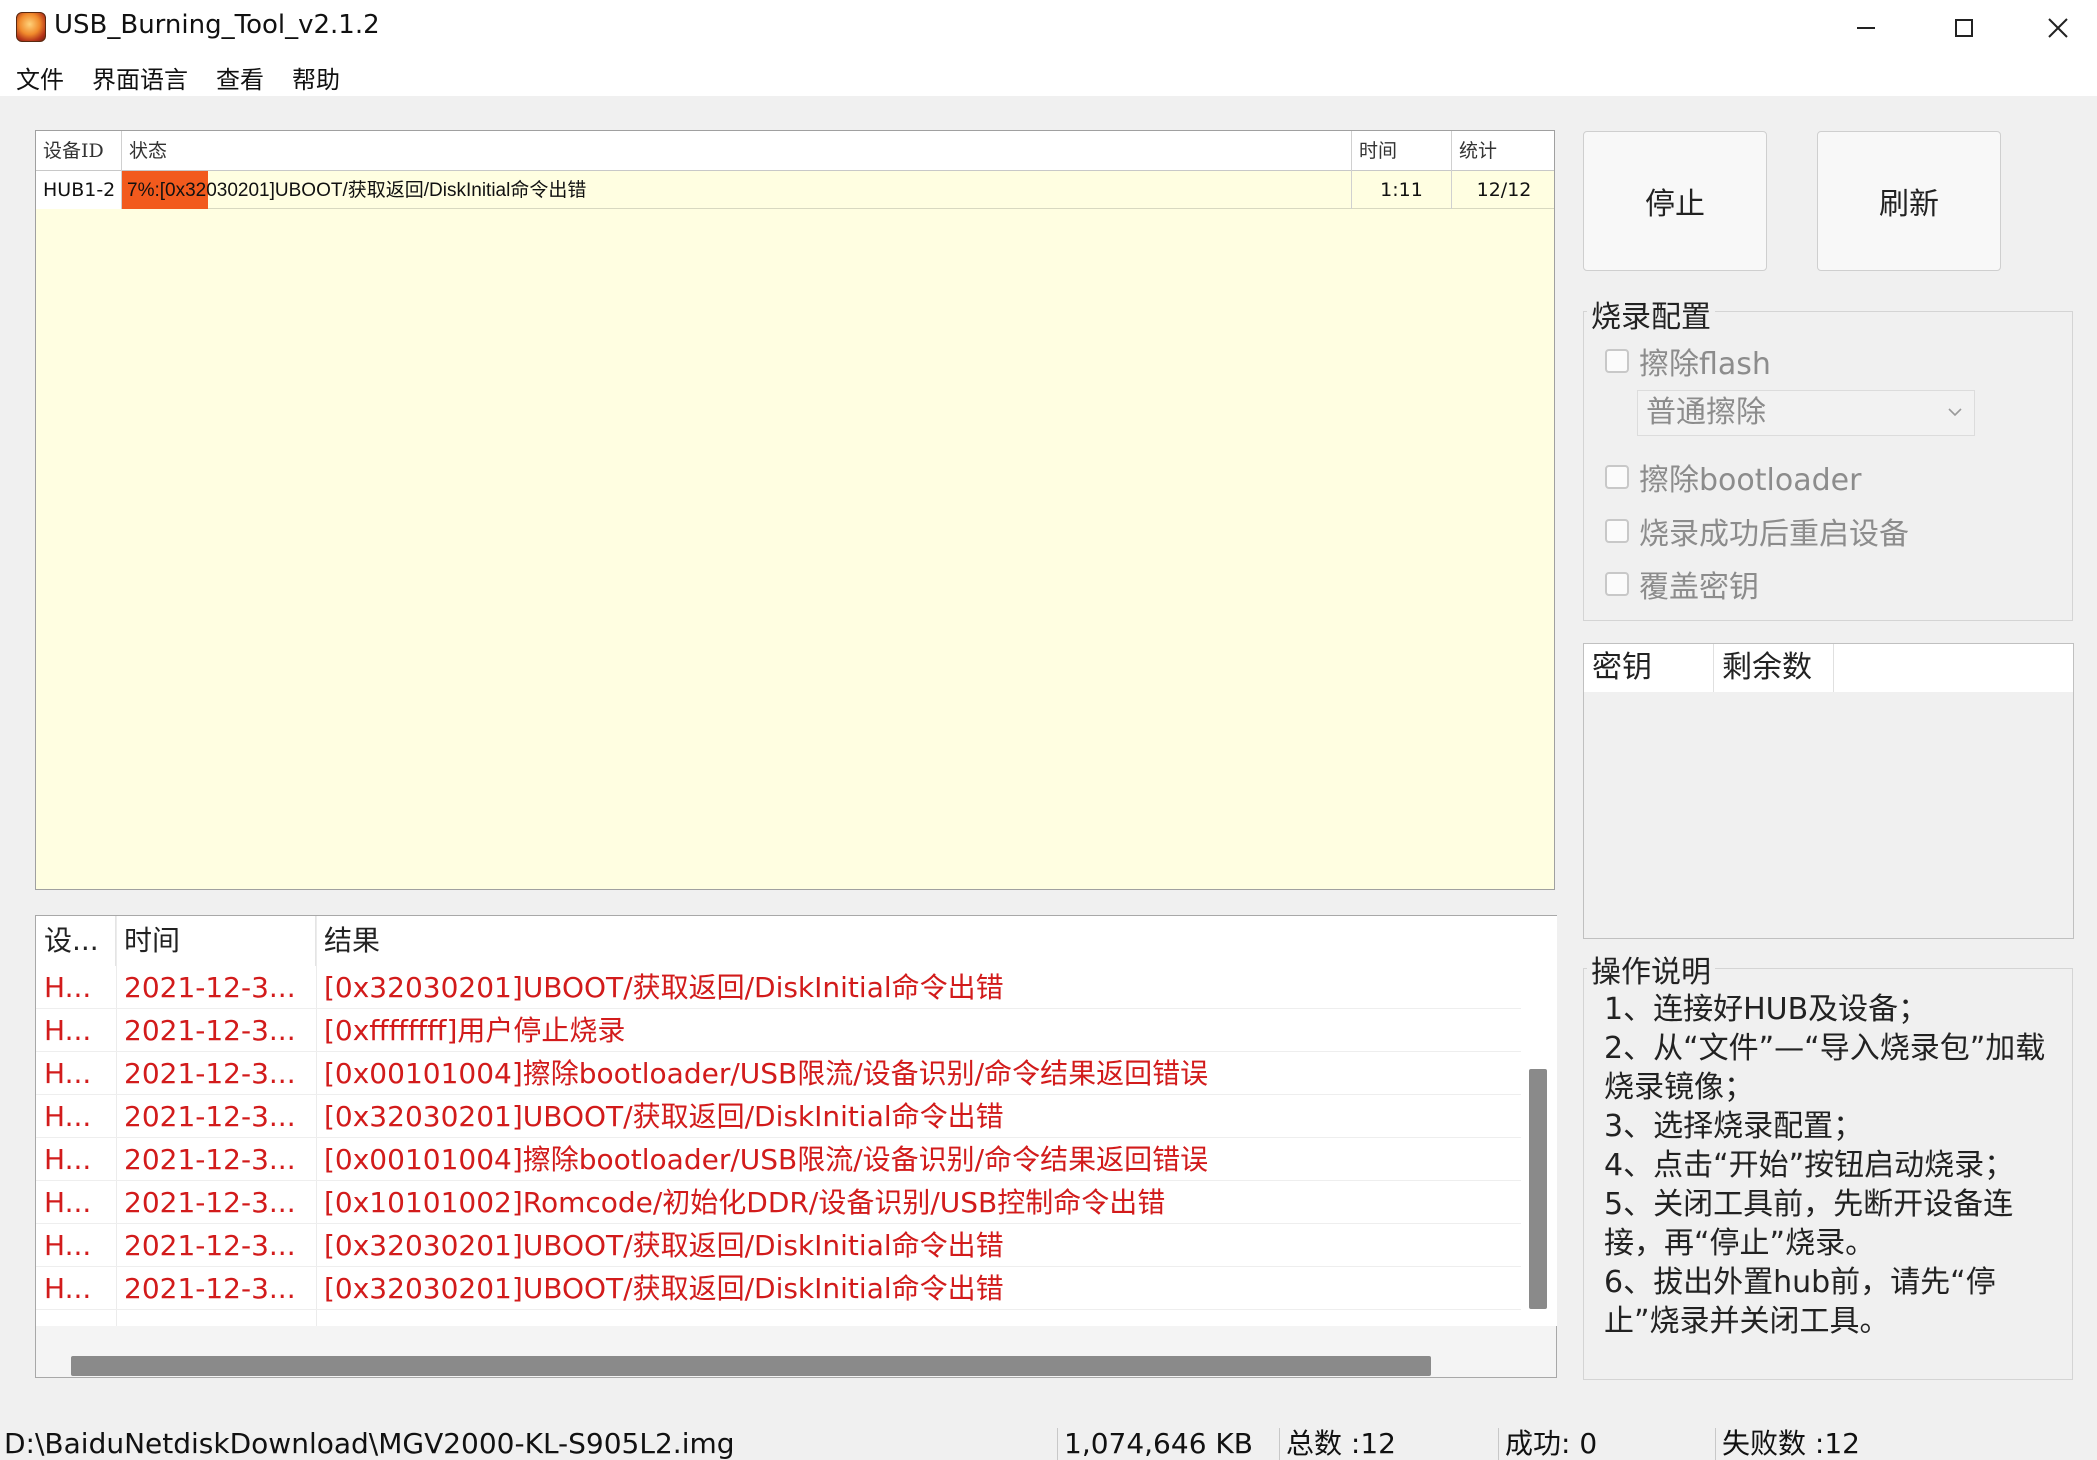 This screenshot has width=2097, height=1460. What do you see at coordinates (316, 77) in the screenshot?
I see `menu-help: 帮助` at bounding box center [316, 77].